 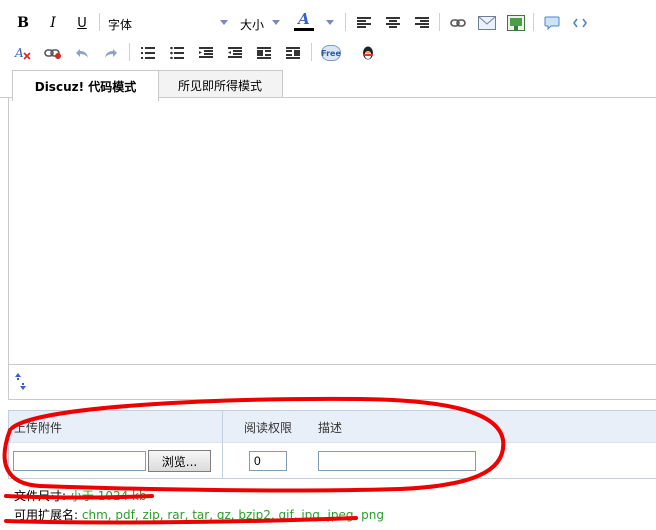 What do you see at coordinates (364, 23) in the screenshot?
I see `align-left-icon` at bounding box center [364, 23].